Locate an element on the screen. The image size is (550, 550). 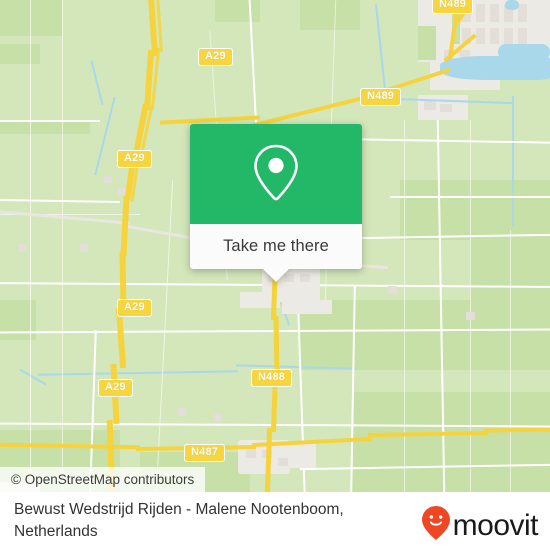
attribution-text: © OpenStreetMap contributors is located at coordinates (103, 479).